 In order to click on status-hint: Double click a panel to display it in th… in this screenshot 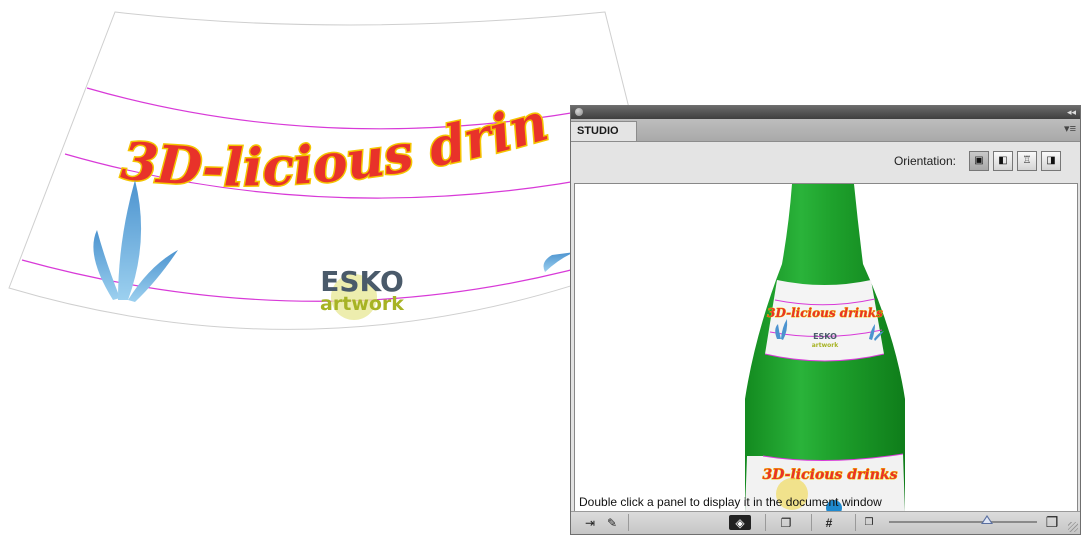, I will do `click(730, 502)`.